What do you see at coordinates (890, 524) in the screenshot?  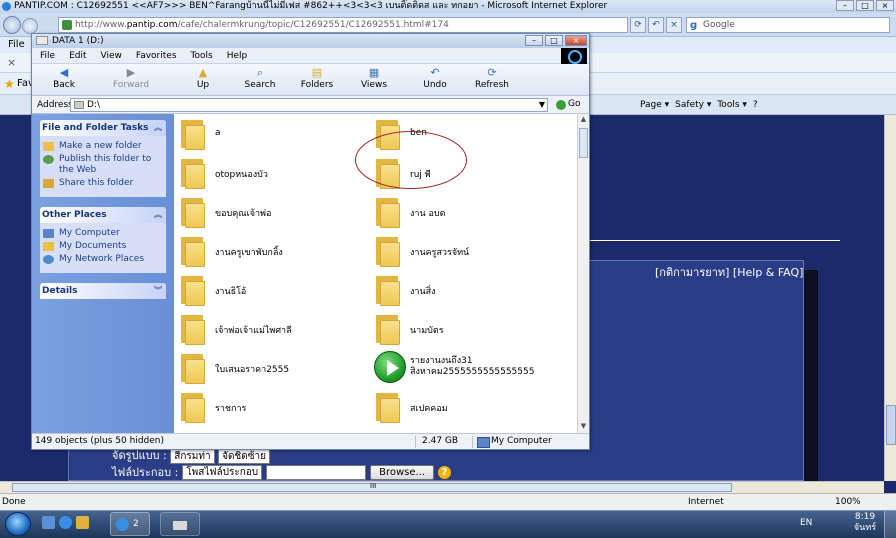 I see `show-desktop-button` at bounding box center [890, 524].